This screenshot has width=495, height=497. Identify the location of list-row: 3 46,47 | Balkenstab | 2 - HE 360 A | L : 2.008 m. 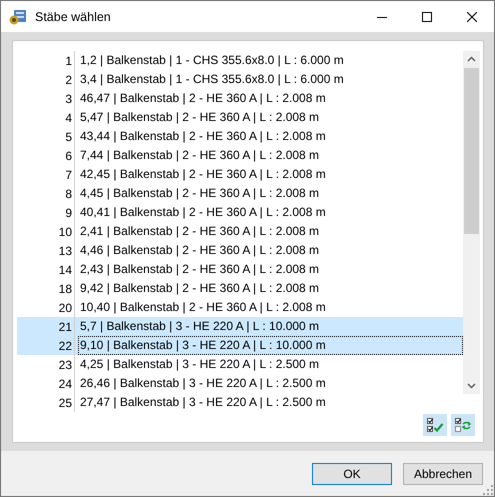
(240, 98).